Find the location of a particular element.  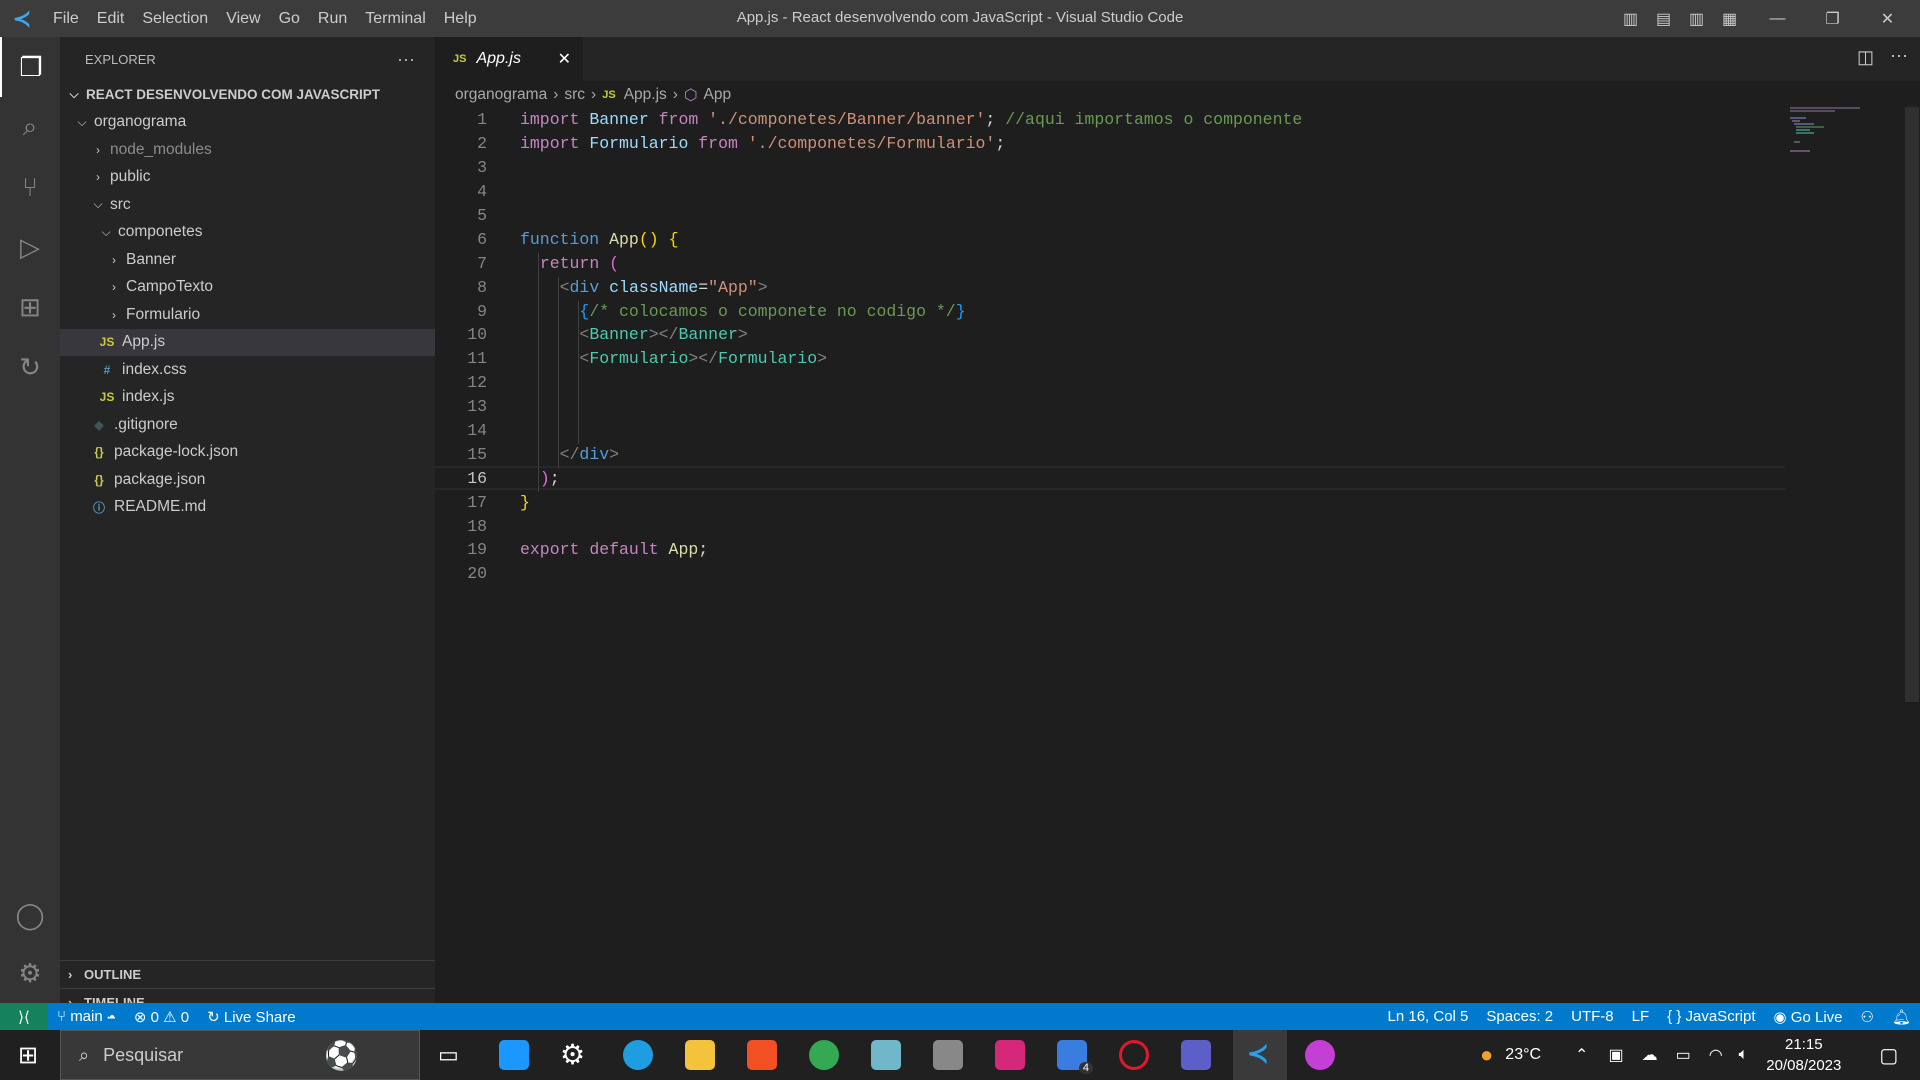

tree-item: # index.css is located at coordinates (247, 370).